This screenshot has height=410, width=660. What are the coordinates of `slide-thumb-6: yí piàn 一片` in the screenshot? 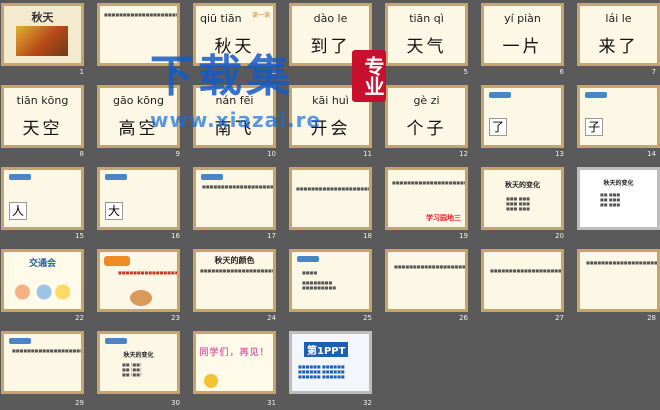 It's located at (522, 34).